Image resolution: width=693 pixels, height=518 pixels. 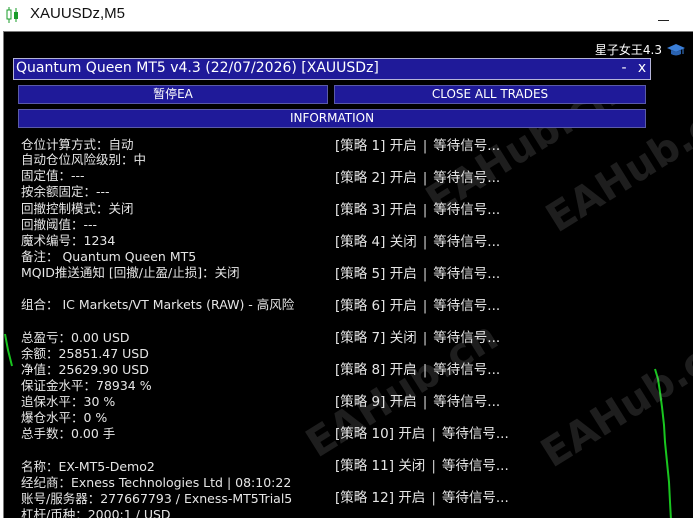 I want to click on price-line-left, so click(x=8, y=350).